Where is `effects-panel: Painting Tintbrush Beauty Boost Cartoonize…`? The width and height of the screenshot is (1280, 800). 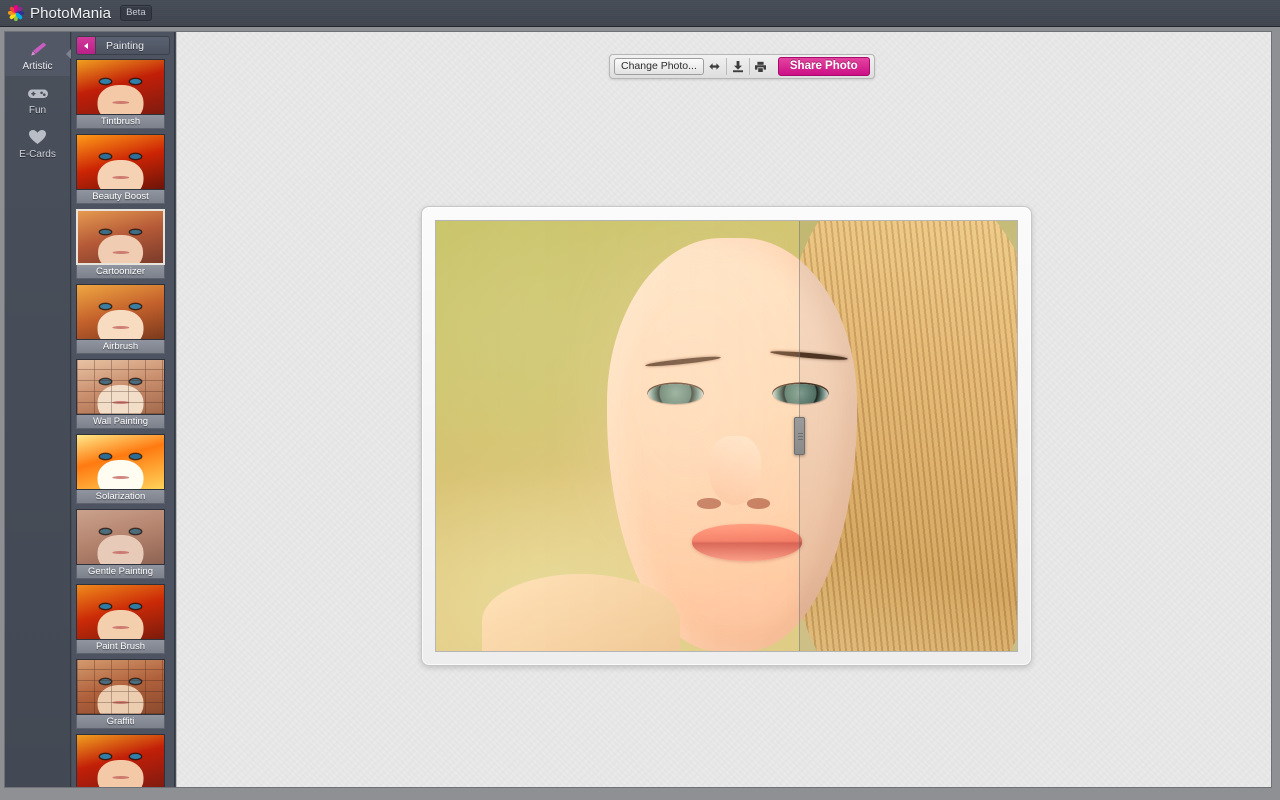
effects-panel: Painting Tintbrush Beauty Boost Cartoonize… is located at coordinates (123, 409).